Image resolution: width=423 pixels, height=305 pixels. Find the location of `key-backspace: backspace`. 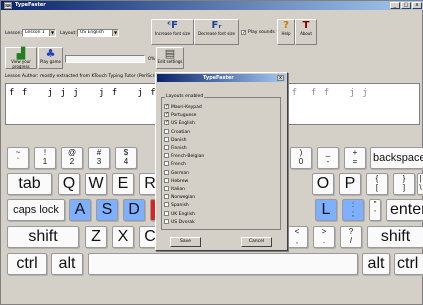

key-backspace: backspace is located at coordinates (396, 158).